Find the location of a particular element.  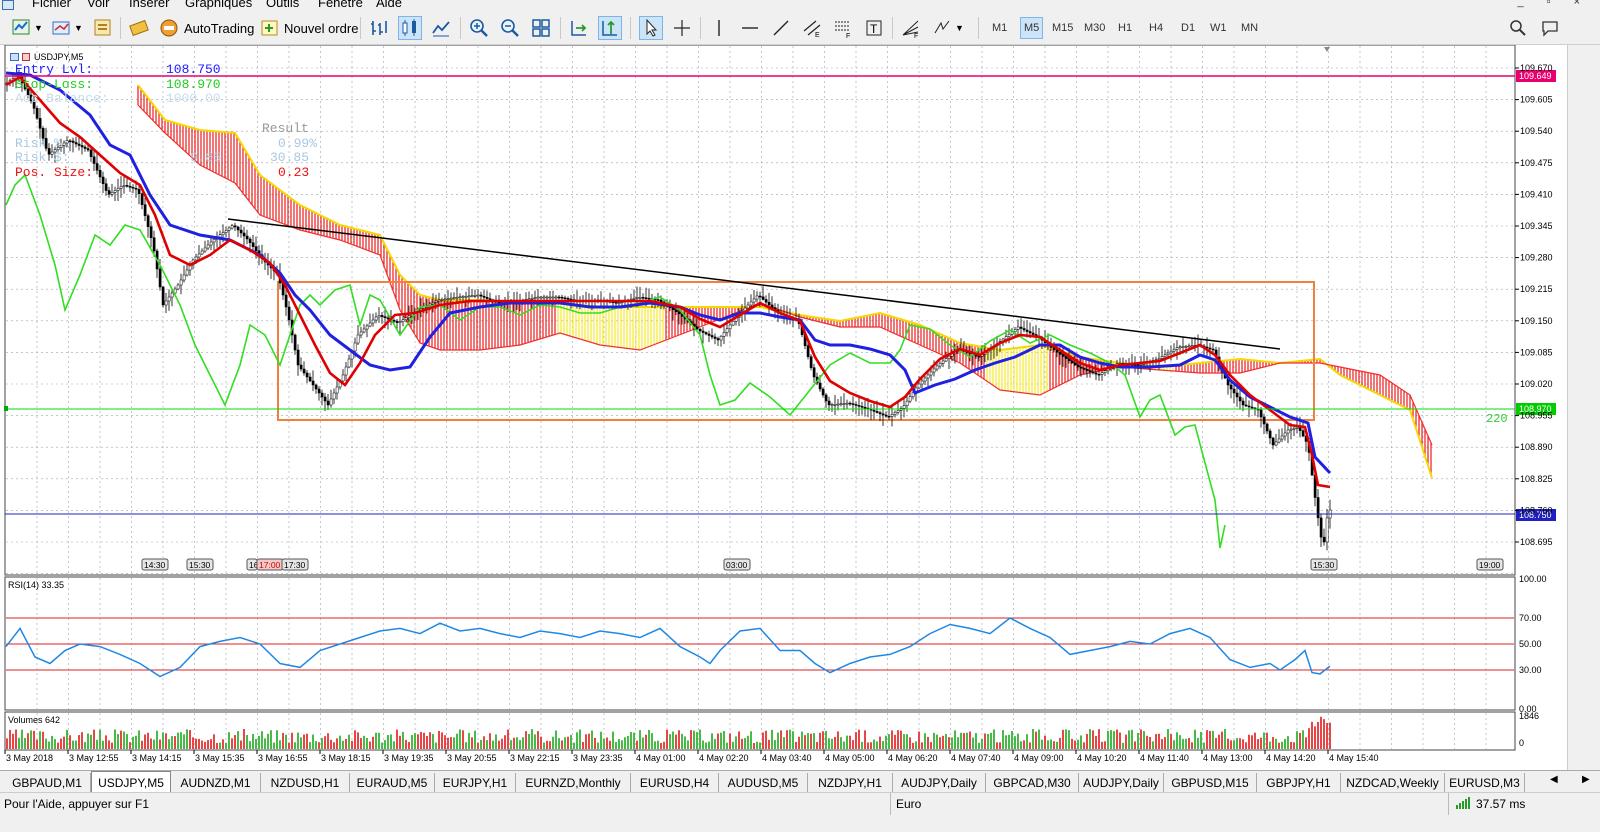

tab-audnzd-m1: AUDNZD,M1 is located at coordinates (216, 782).